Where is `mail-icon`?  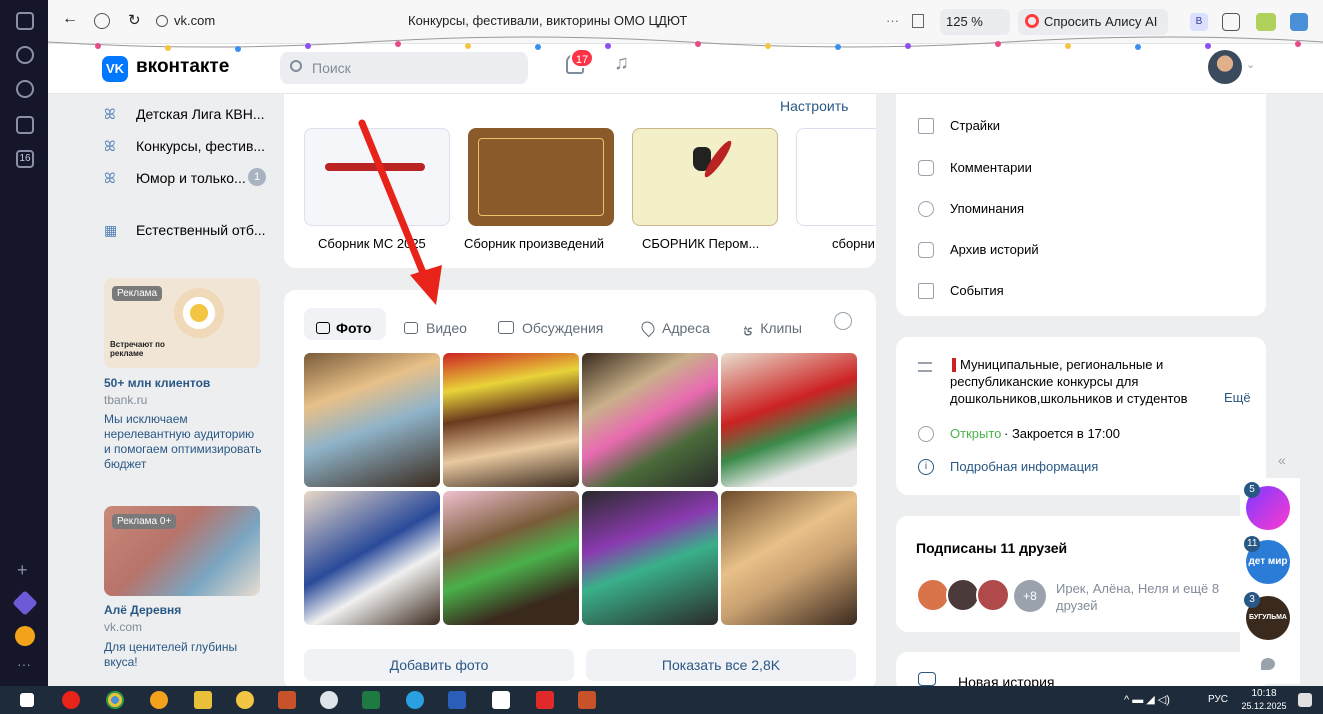 mail-icon is located at coordinates (25, 636).